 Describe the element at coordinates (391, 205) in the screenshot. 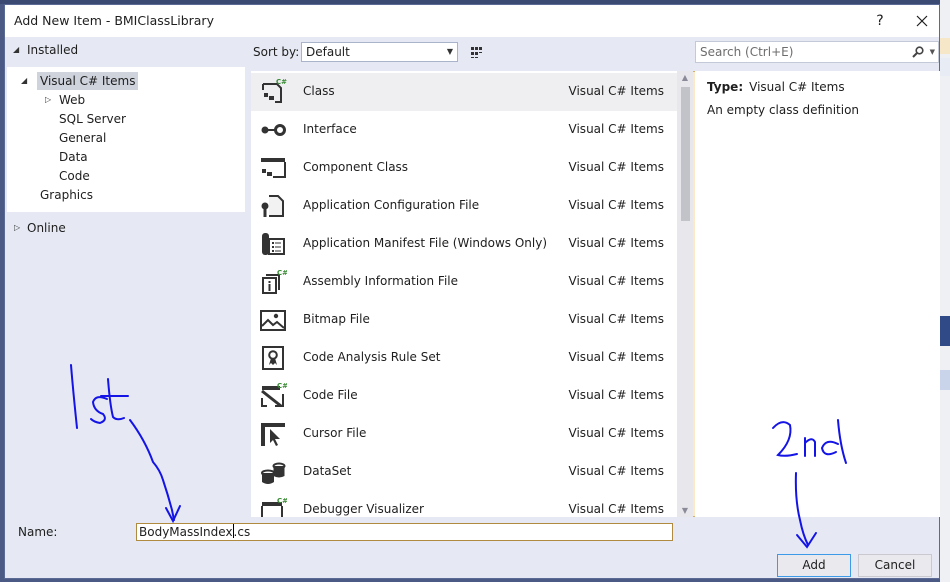

I see `template-name: Application Configuration File` at that location.